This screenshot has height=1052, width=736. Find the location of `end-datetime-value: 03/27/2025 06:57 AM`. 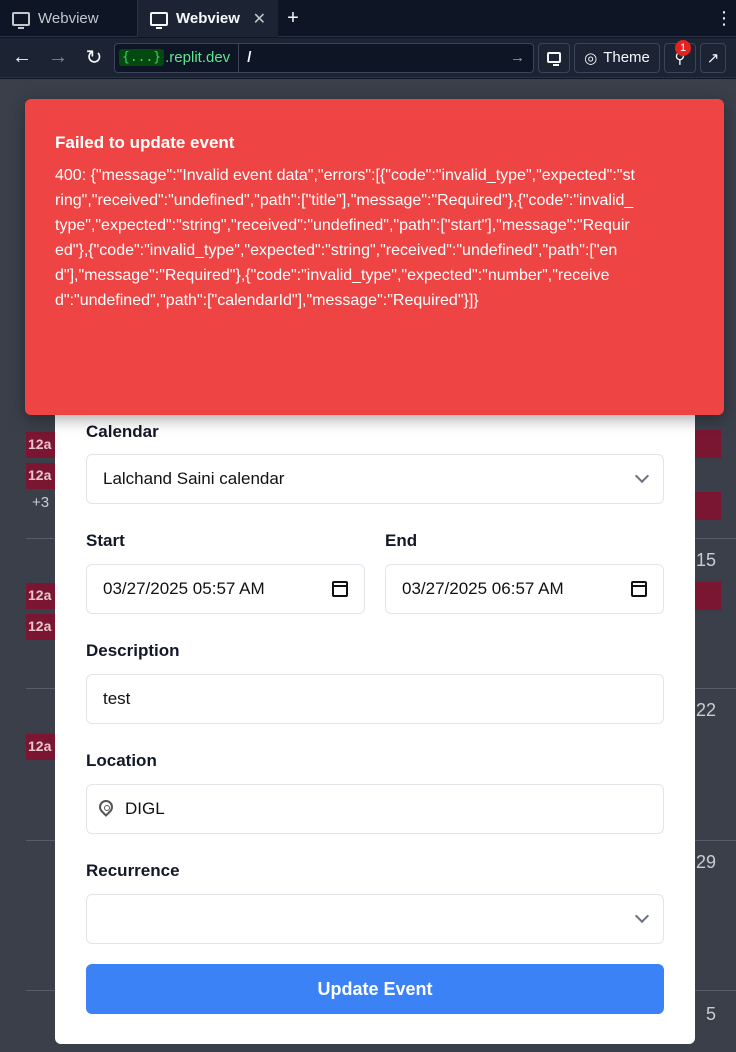

end-datetime-value: 03/27/2025 06:57 AM is located at coordinates (483, 588).